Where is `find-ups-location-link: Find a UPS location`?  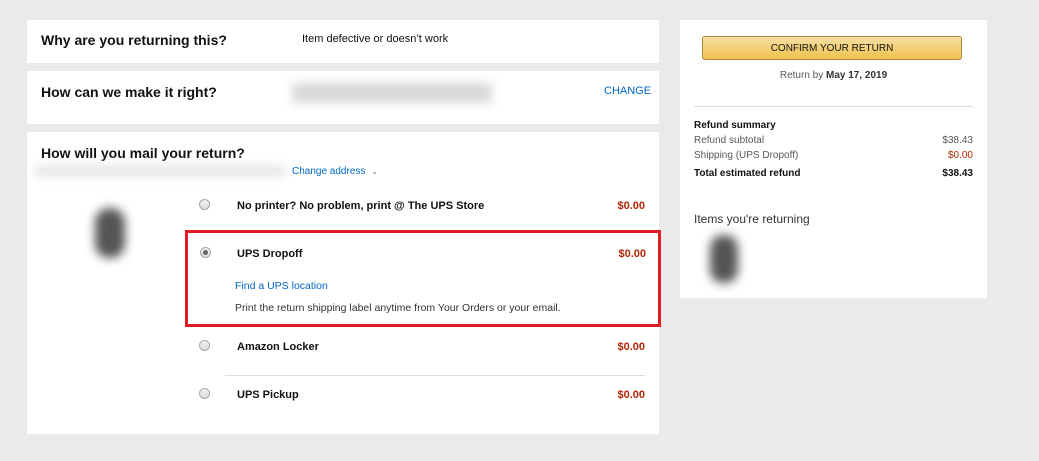 find-ups-location-link: Find a UPS location is located at coordinates (281, 286).